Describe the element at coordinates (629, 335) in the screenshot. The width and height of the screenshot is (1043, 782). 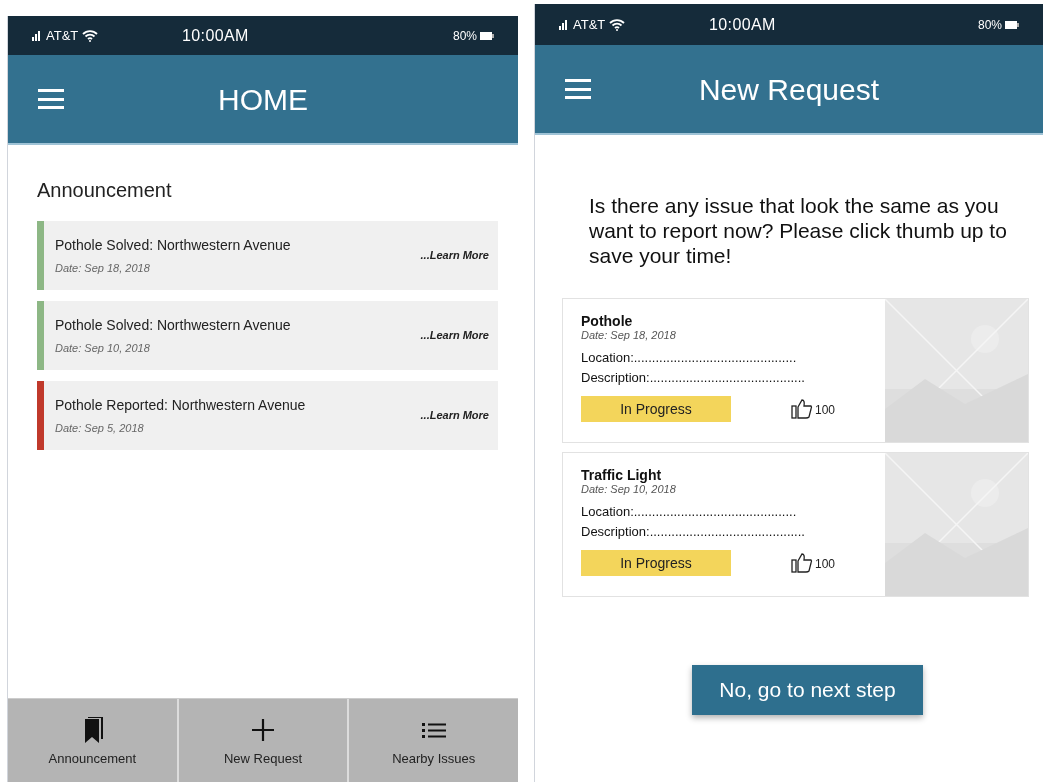
I see `issue-date: Date: Sep 18, 2018` at that location.